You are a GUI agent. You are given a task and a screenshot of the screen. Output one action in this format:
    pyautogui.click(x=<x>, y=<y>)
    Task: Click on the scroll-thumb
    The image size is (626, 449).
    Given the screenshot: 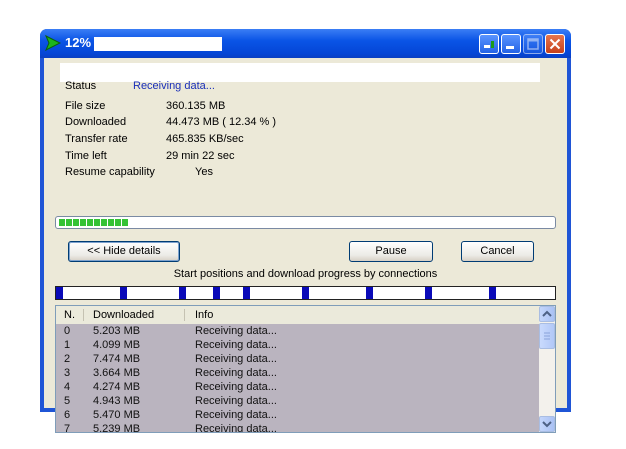 What is the action you would take?
    pyautogui.click(x=547, y=336)
    